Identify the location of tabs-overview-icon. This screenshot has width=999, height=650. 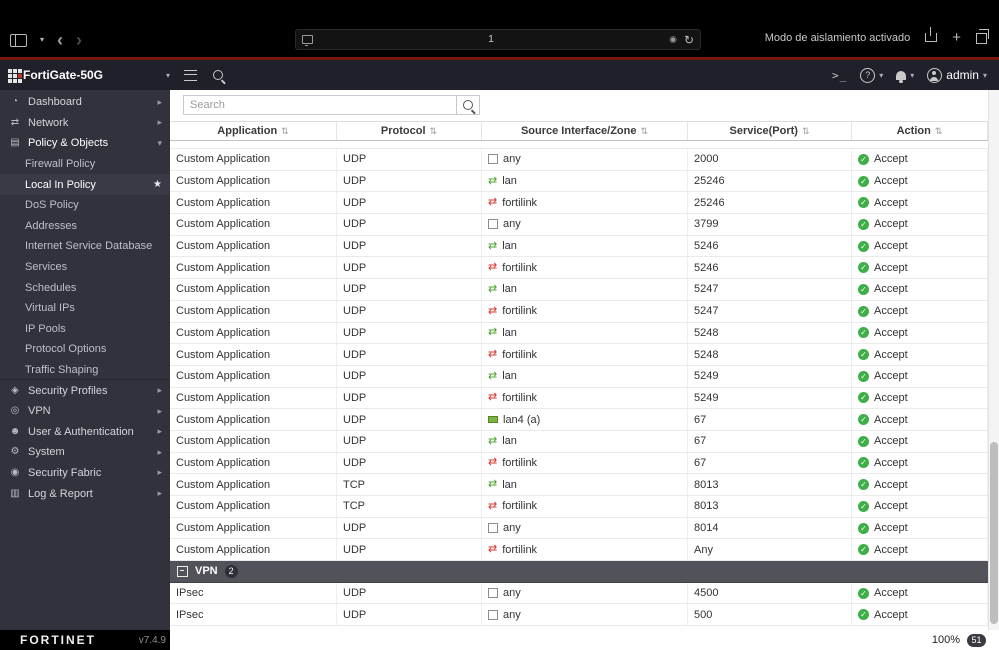
(982, 36).